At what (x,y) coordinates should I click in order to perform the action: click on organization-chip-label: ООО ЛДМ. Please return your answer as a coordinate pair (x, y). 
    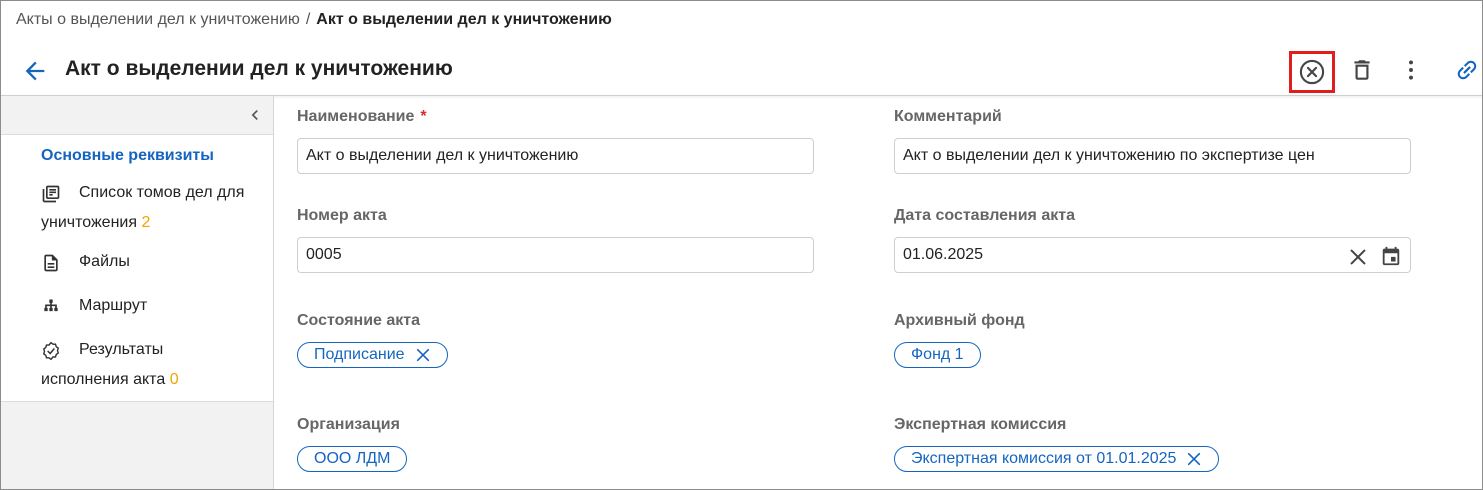
    Looking at the image, I should click on (352, 458).